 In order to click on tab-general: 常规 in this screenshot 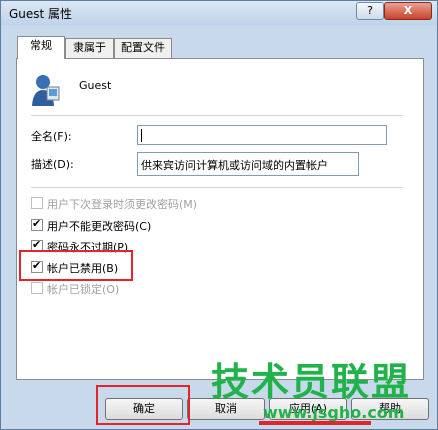, I will do `click(41, 47)`.